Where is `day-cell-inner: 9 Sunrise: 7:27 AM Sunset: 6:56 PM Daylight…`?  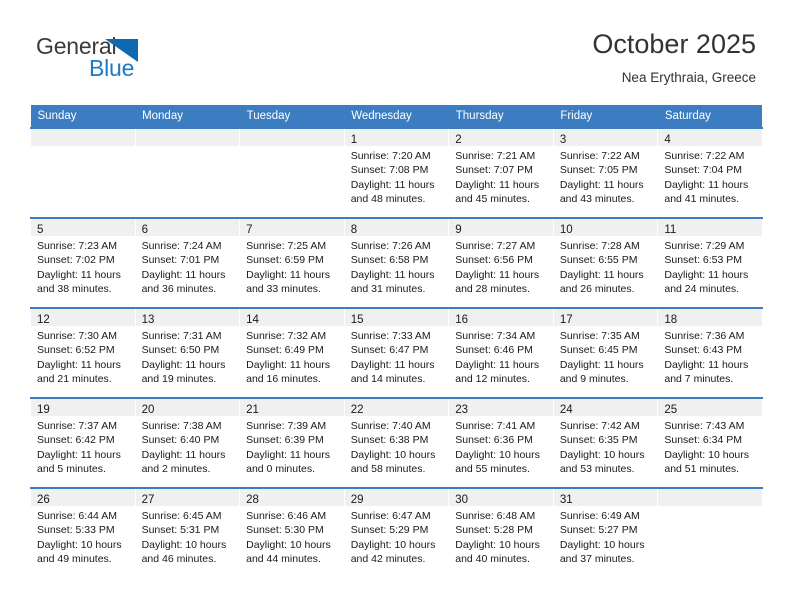 day-cell-inner: 9 Sunrise: 7:27 AM Sunset: 6:56 PM Daylight… is located at coordinates (501, 263).